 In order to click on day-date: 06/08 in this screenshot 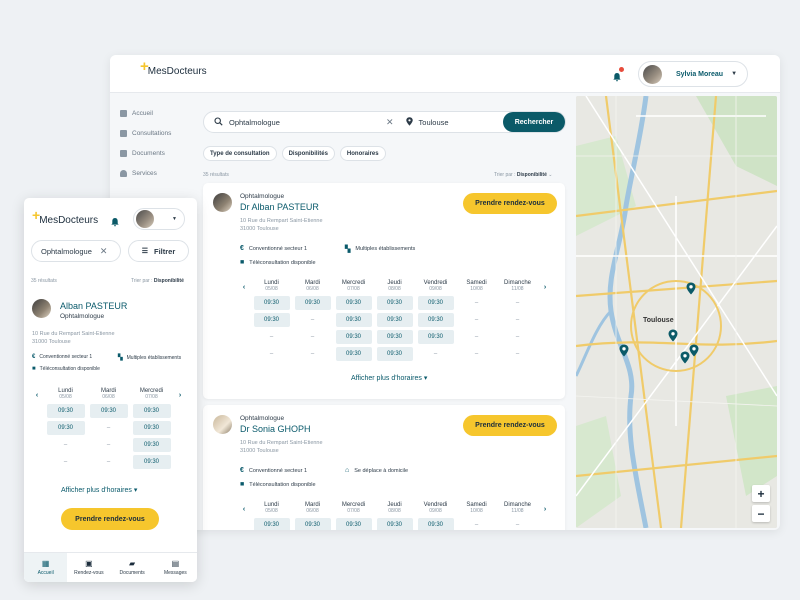, I will do `click(108, 397)`.